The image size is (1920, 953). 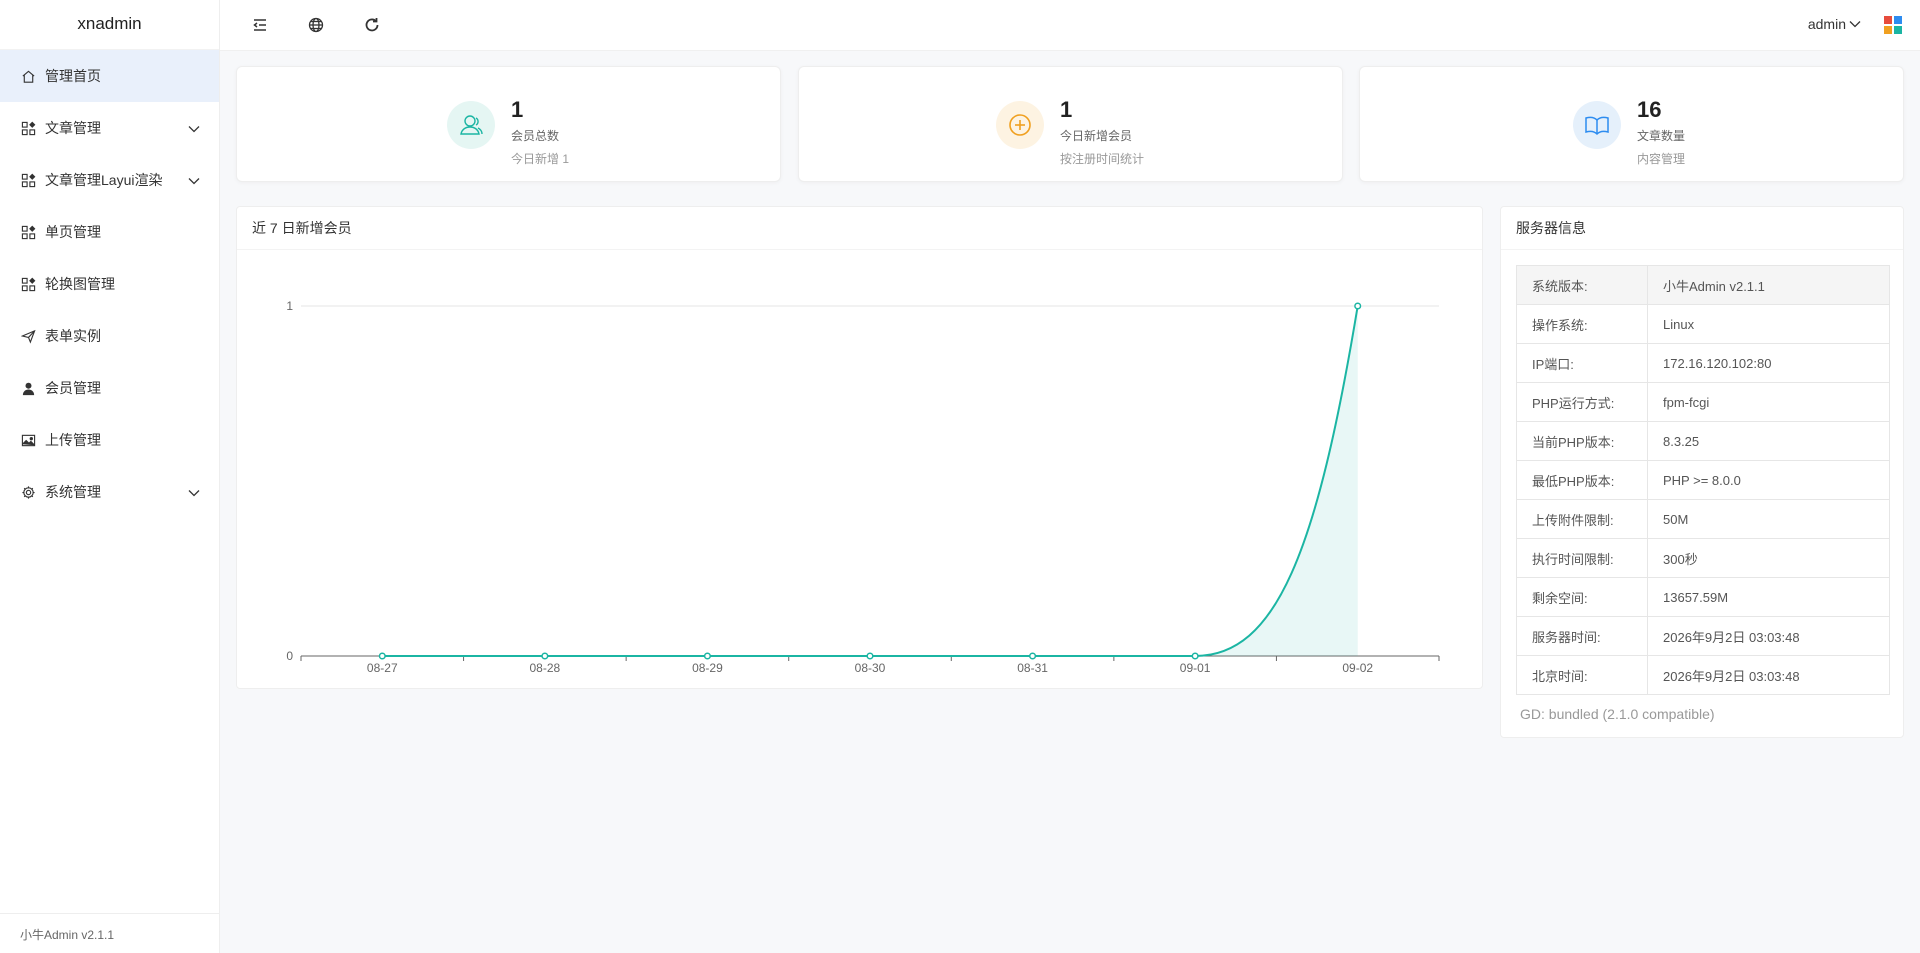 What do you see at coordinates (1582, 675) in the screenshot?
I see `server-info-key: 北京时间:` at bounding box center [1582, 675].